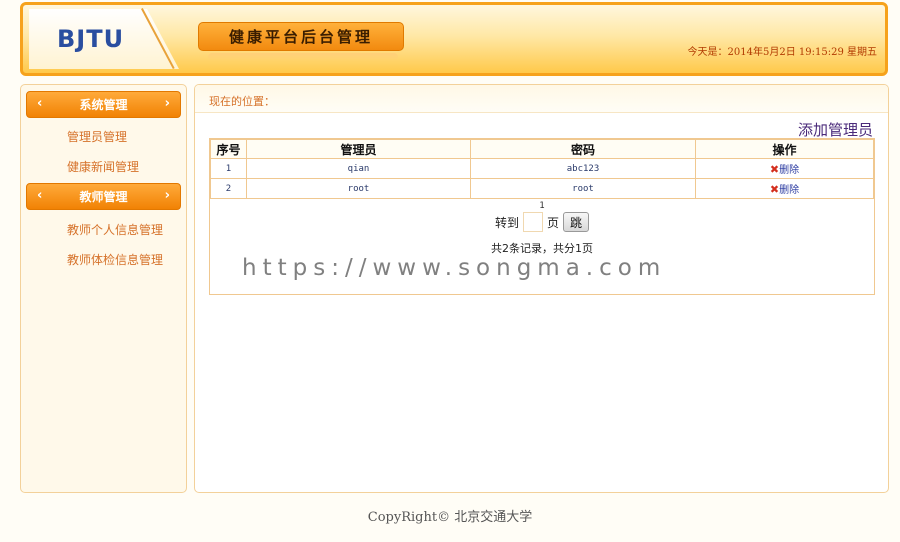 Image resolution: width=900 pixels, height=542 pixels. What do you see at coordinates (228, 168) in the screenshot?
I see `cell-no: 1` at bounding box center [228, 168].